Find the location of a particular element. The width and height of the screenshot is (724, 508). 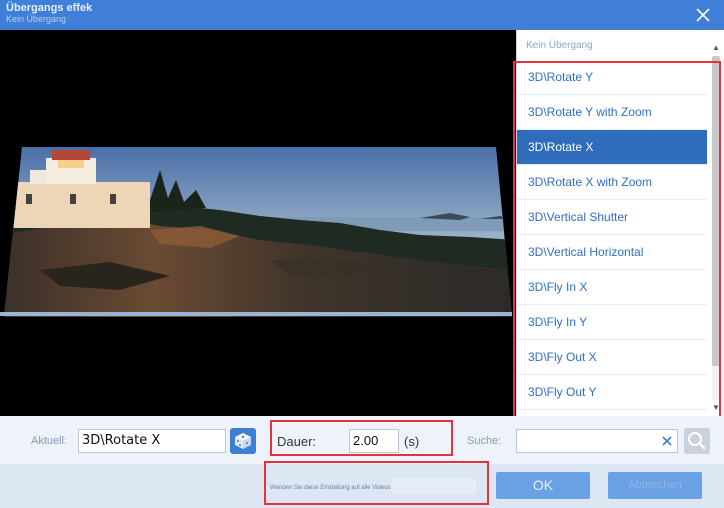

dice-icon is located at coordinates (243, 441).